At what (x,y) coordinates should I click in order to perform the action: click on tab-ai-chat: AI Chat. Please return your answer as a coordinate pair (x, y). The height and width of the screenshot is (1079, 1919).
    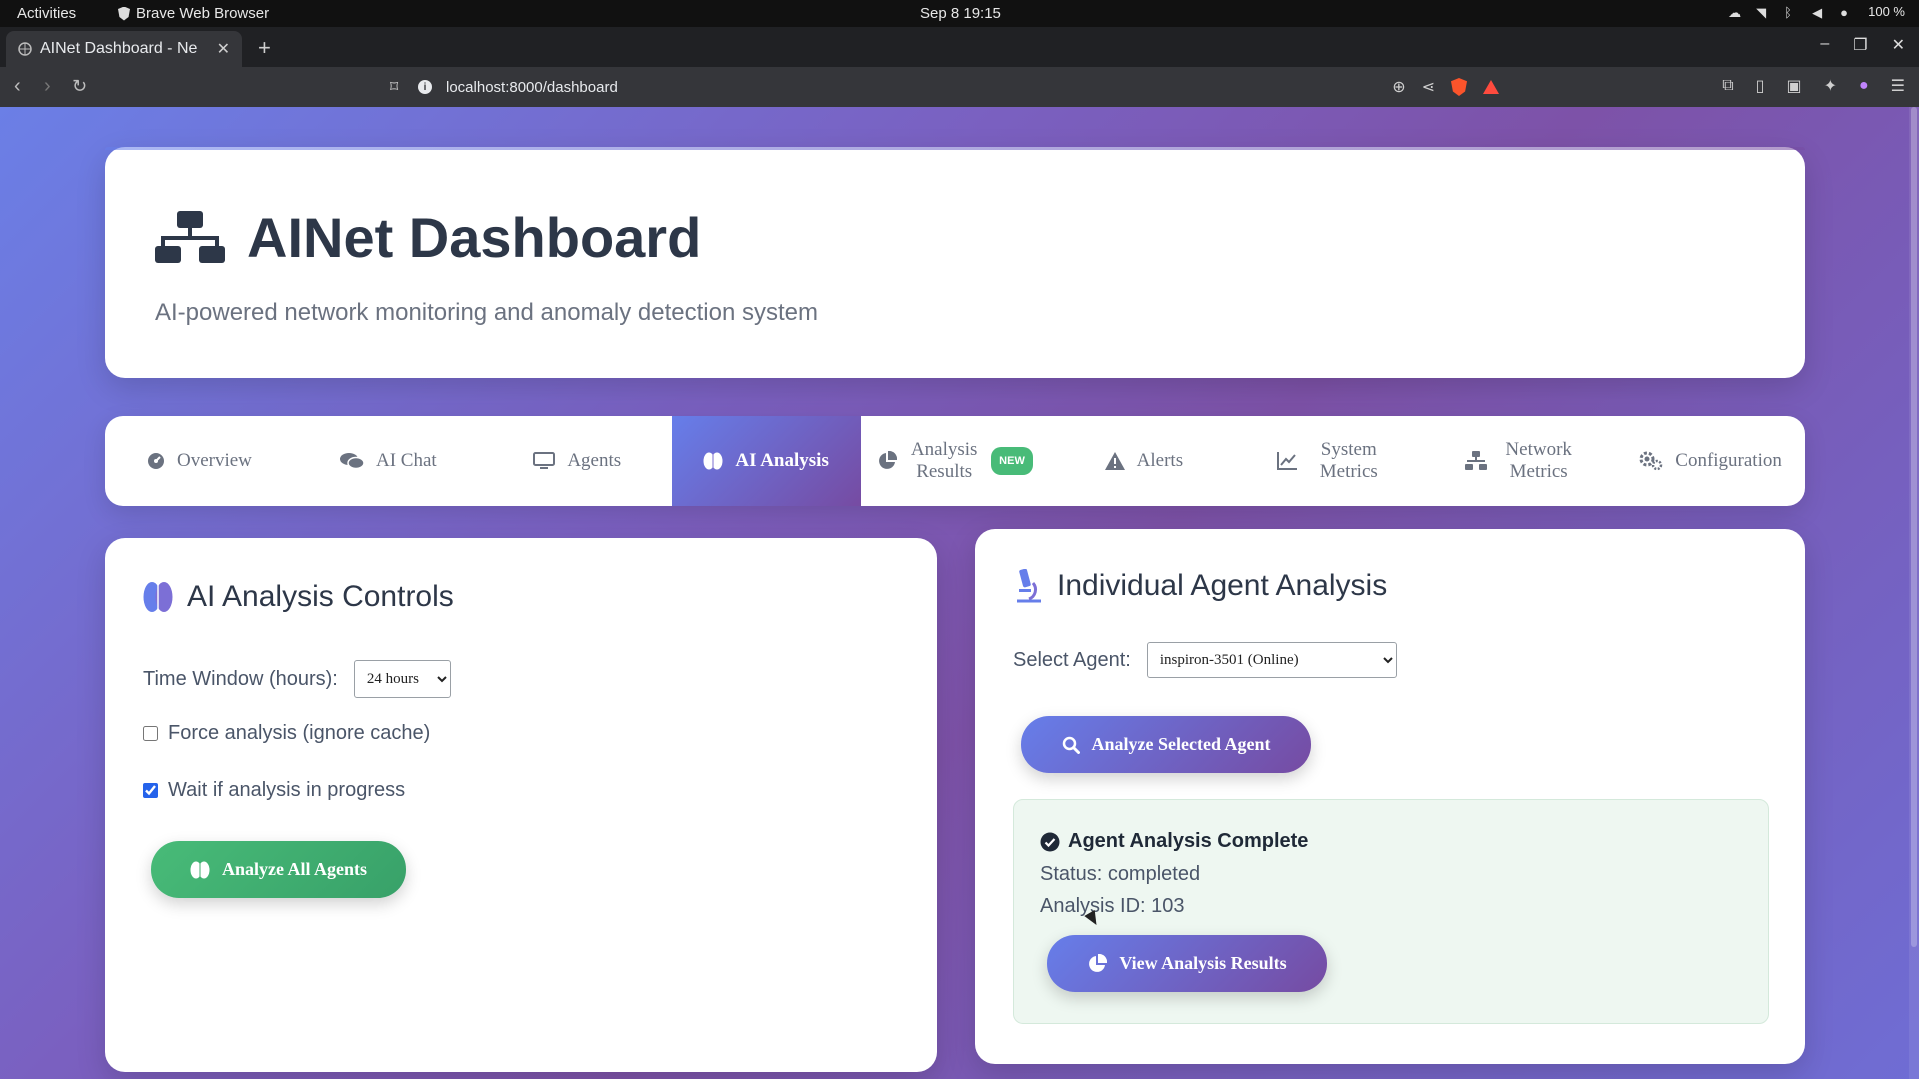
    Looking at the image, I should click on (388, 461).